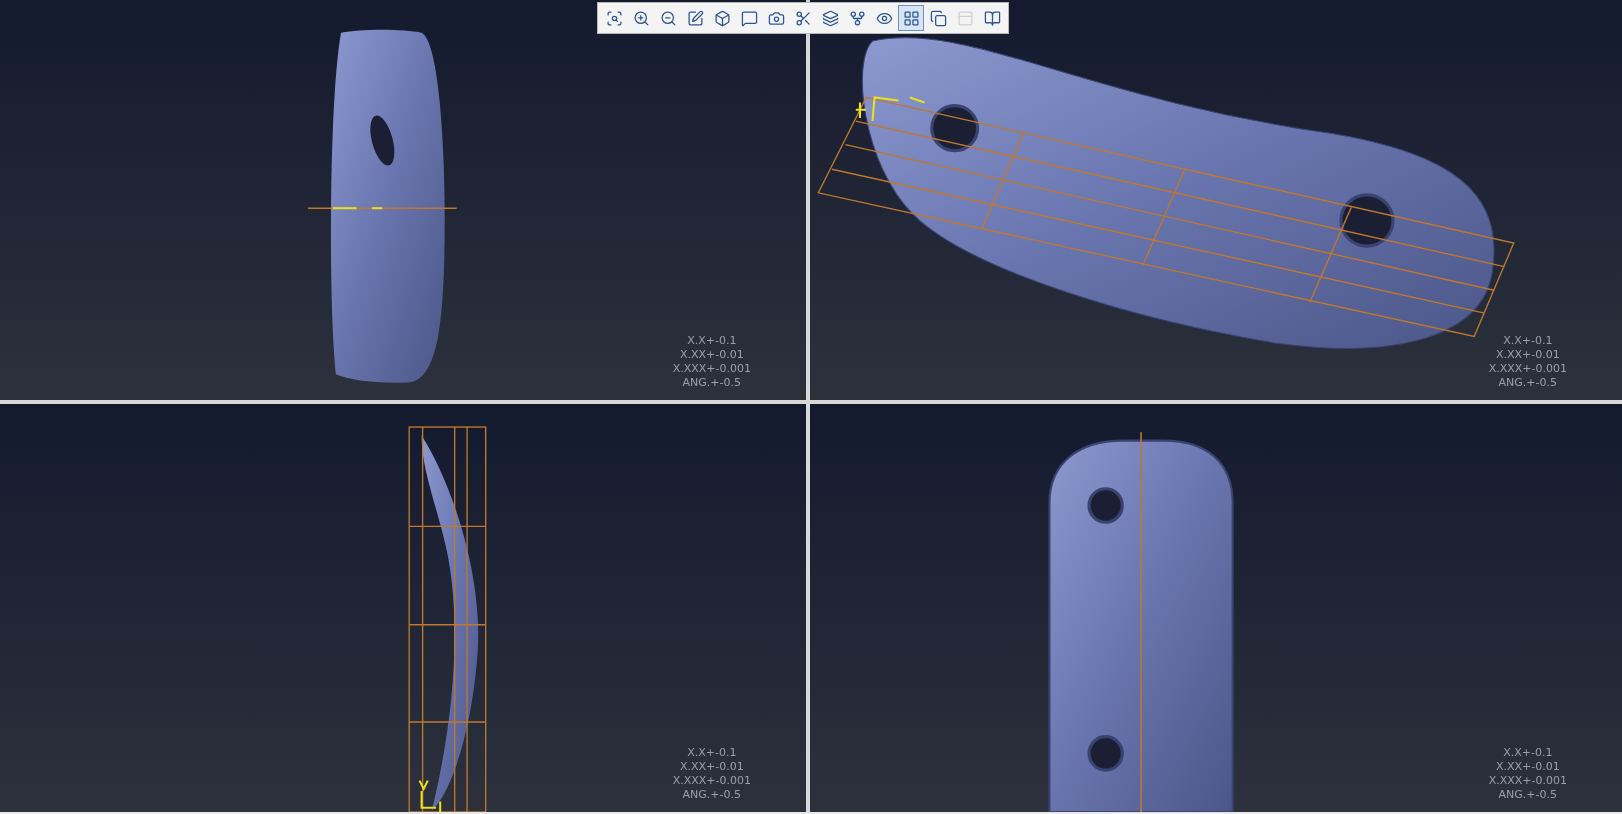 The image size is (1622, 814). What do you see at coordinates (614, 18) in the screenshot?
I see `fit-all-icon` at bounding box center [614, 18].